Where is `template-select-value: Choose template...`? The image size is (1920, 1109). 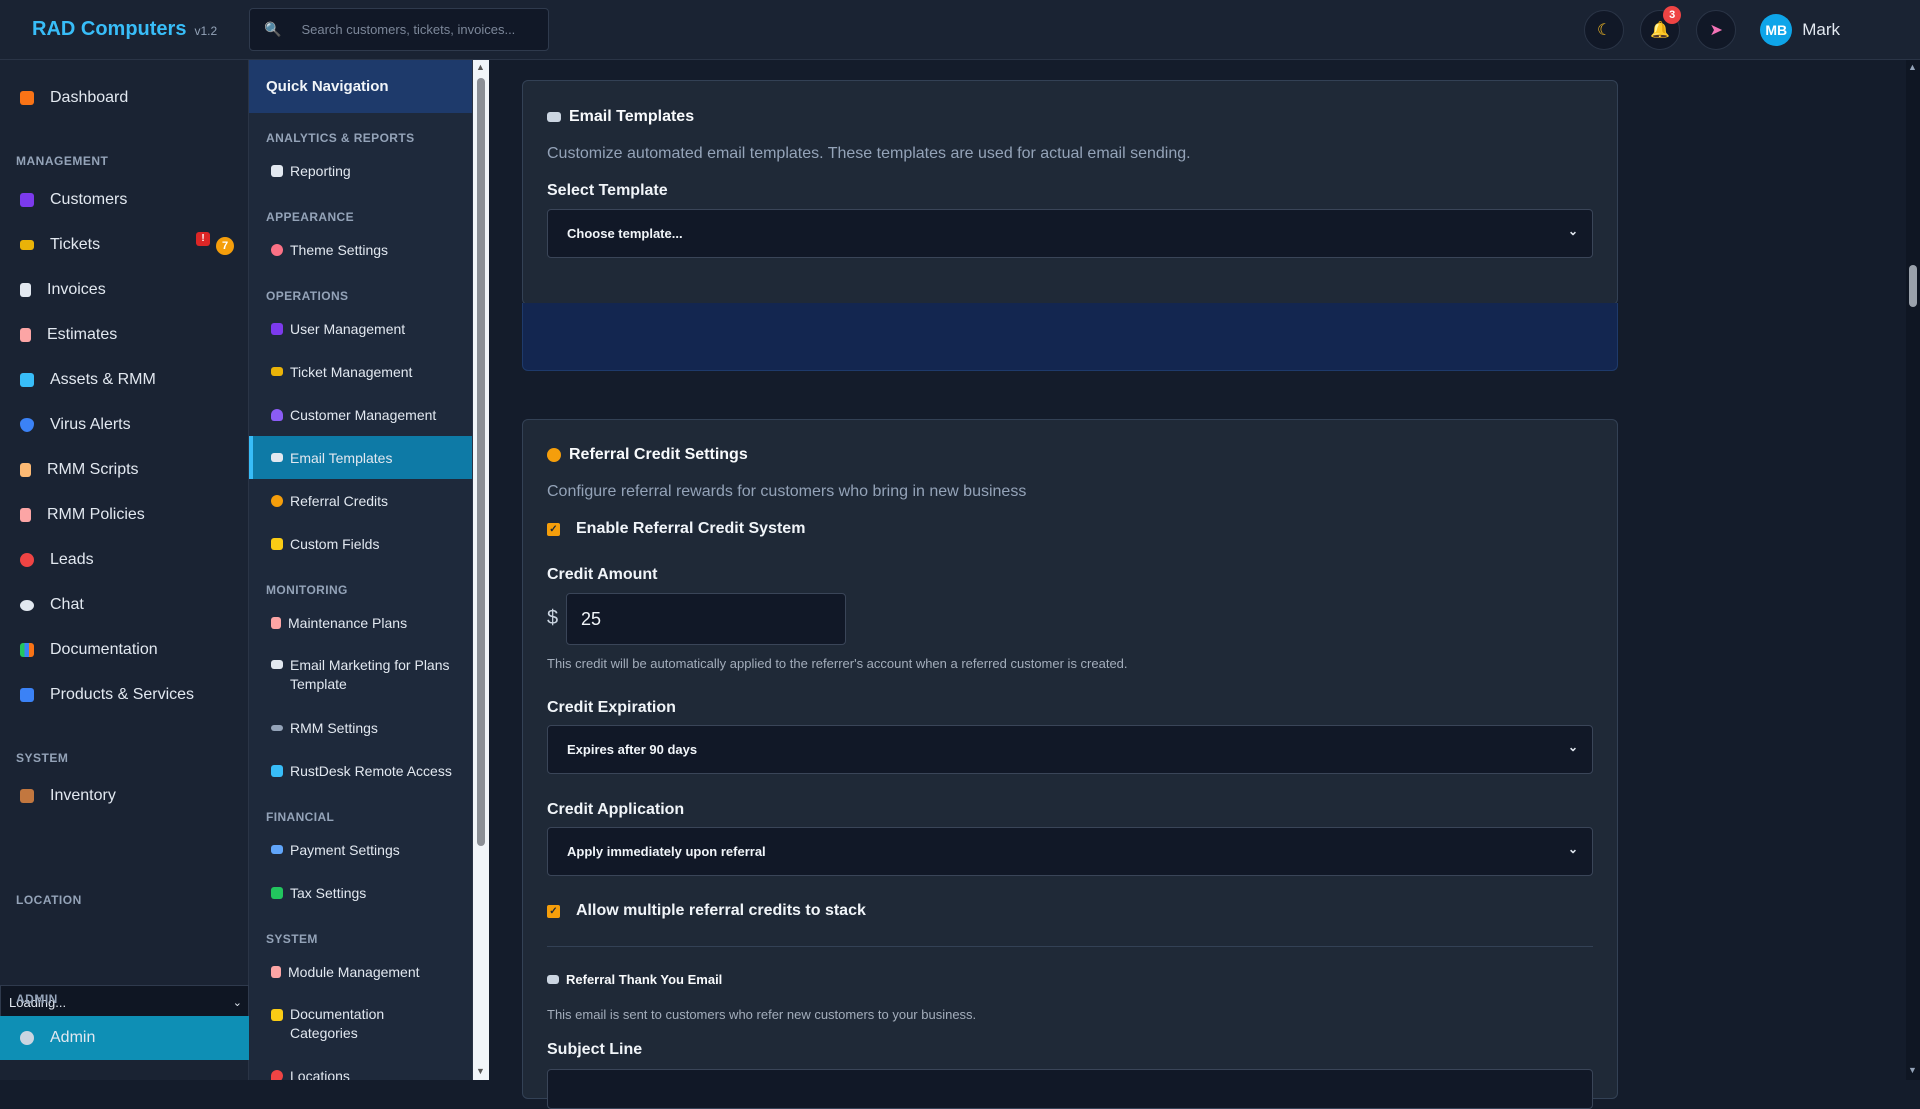 template-select-value: Choose template... is located at coordinates (625, 233).